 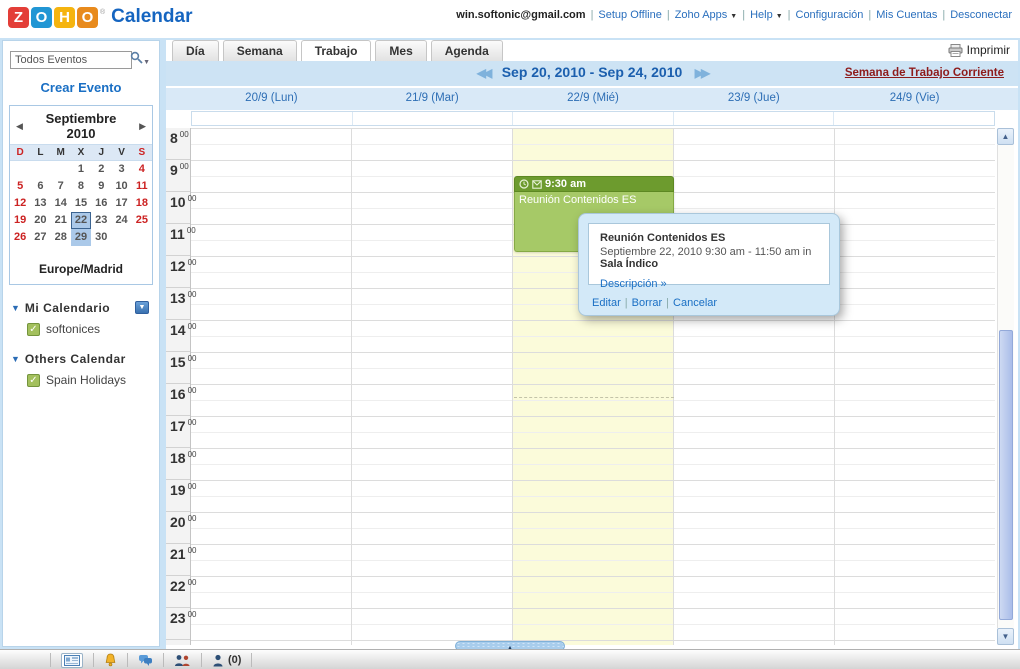 I want to click on popup-action-cancelar: Cancelar, so click(x=695, y=303).